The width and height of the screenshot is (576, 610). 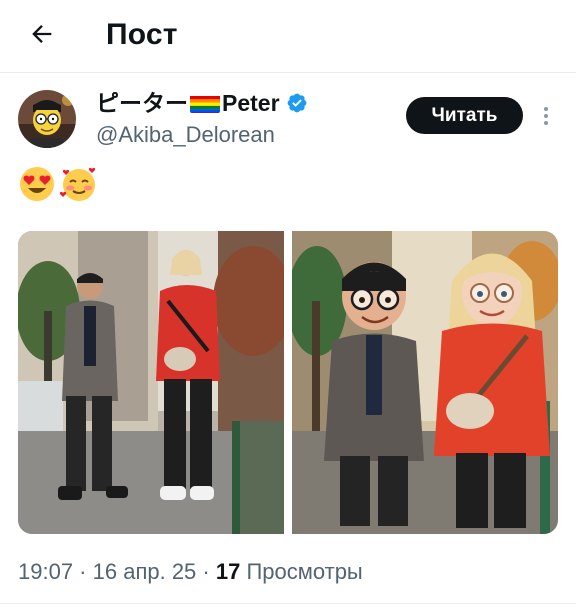 What do you see at coordinates (205, 103) in the screenshot?
I see `rainbow-flag-icon` at bounding box center [205, 103].